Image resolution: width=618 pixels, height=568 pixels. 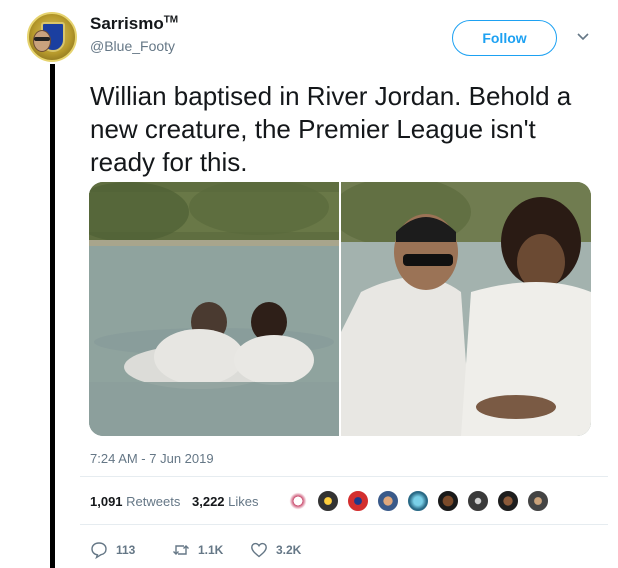 I want to click on reply-count: 113, so click(x=126, y=550).